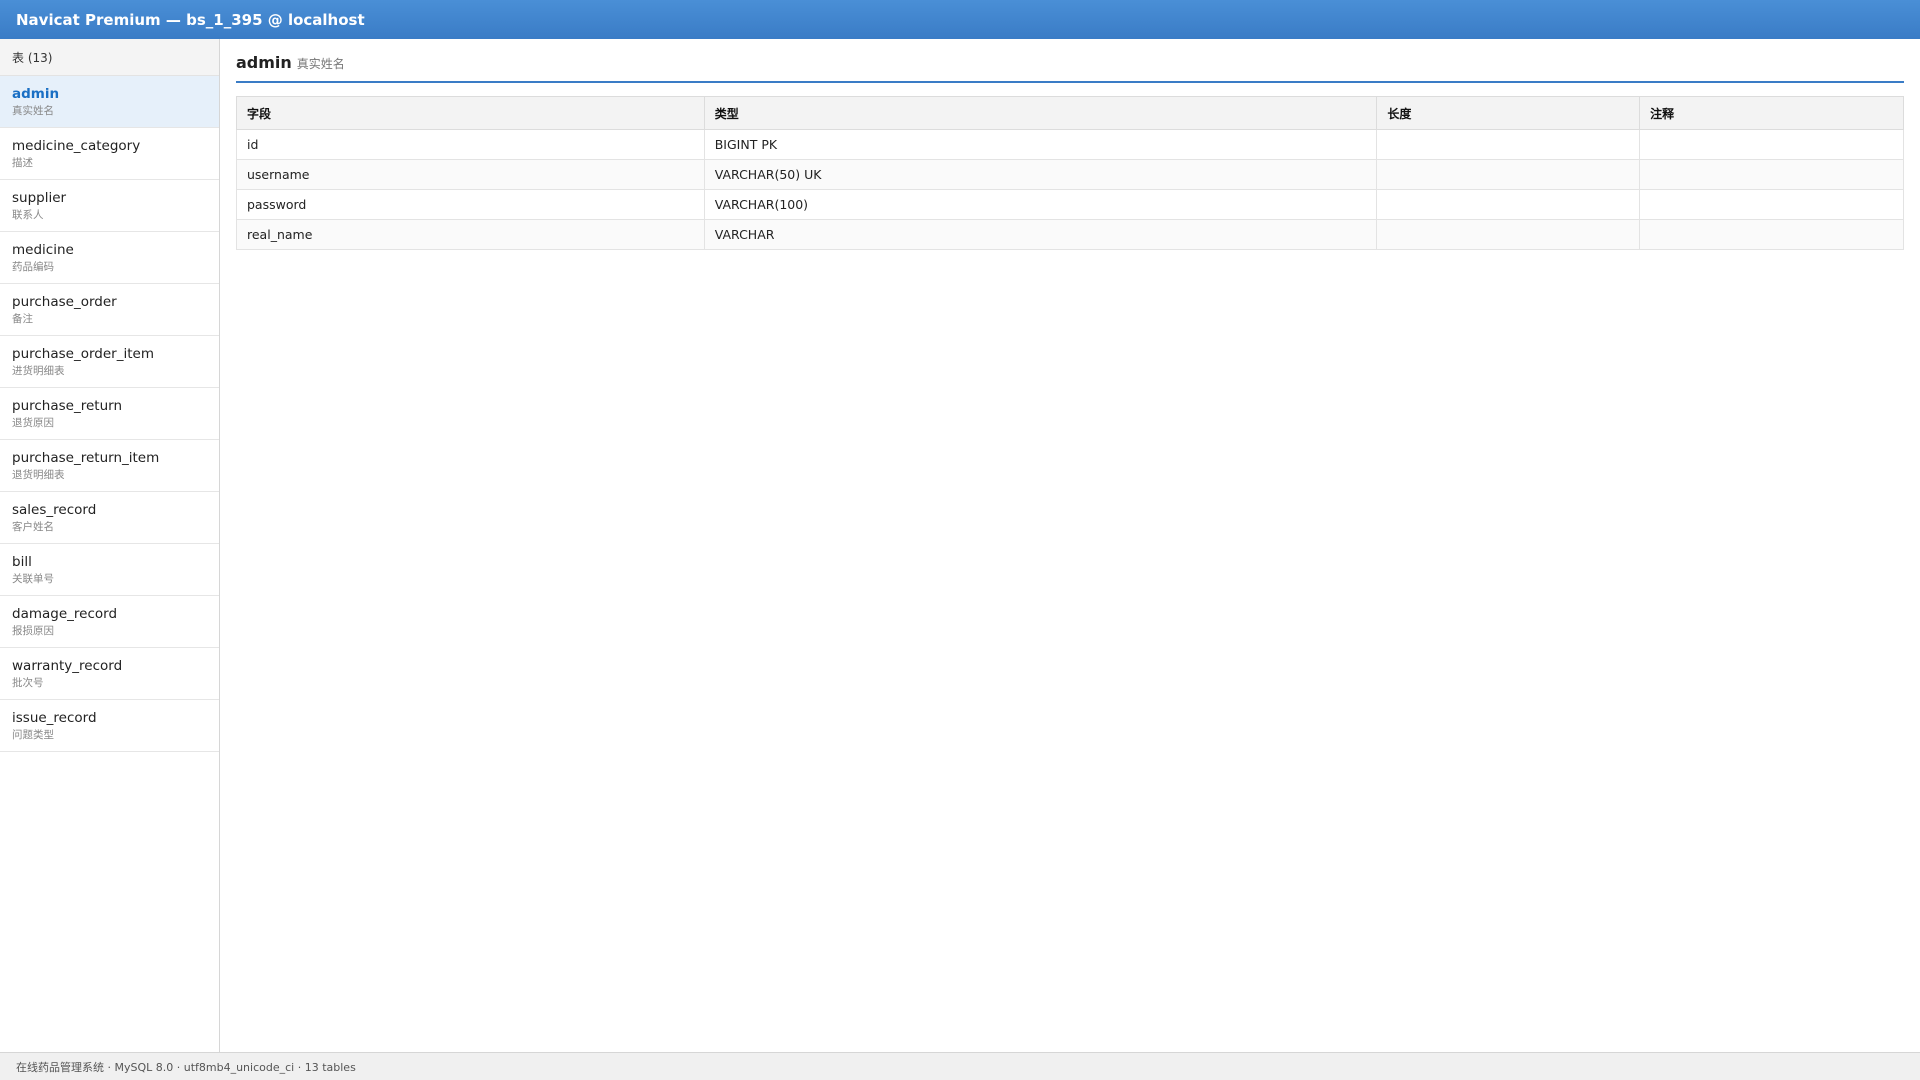 The height and width of the screenshot is (1080, 1920). I want to click on window-title: Navicat Premium — bs_1_395 @ localhost, so click(190, 19).